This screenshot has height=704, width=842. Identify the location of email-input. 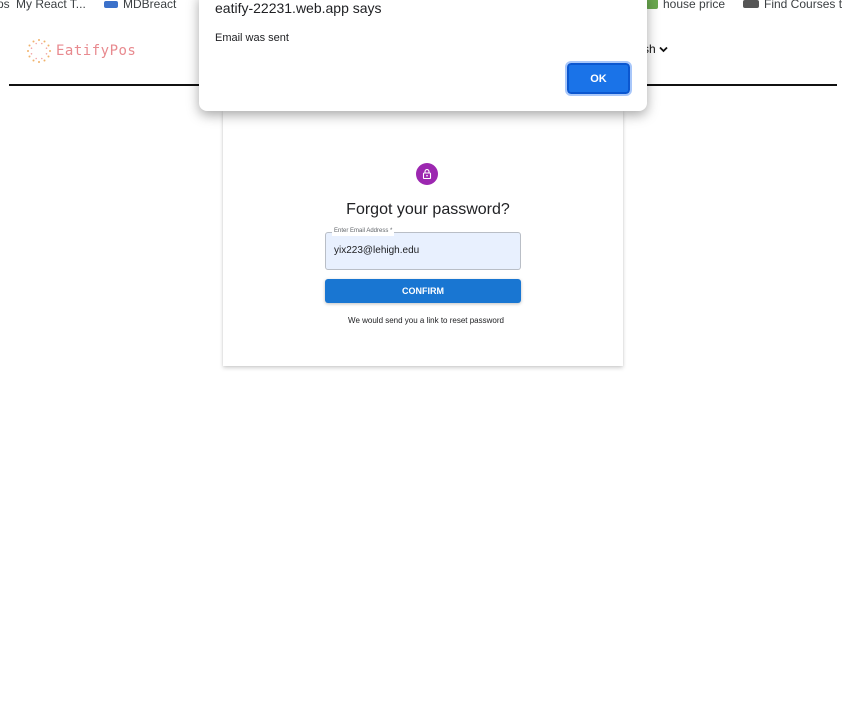
(424, 250).